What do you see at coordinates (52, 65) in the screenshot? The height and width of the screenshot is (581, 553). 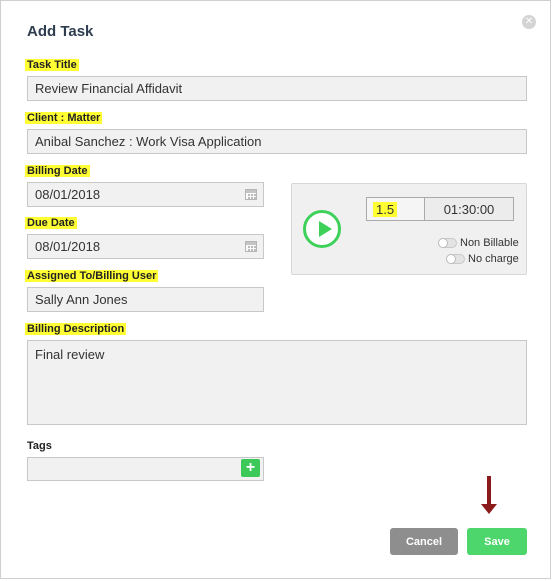 I see `task-title-label: Task Title` at bounding box center [52, 65].